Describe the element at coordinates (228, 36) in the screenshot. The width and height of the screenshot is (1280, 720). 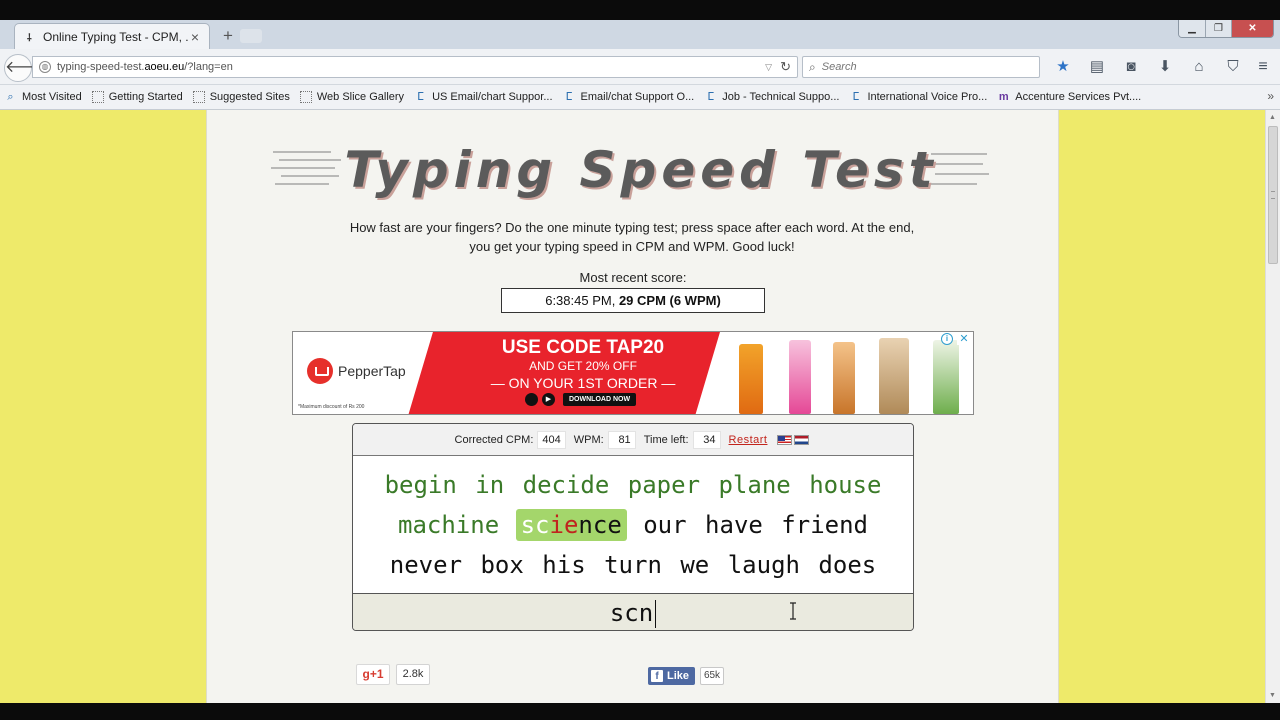
I see `new-tab-button: +` at that location.